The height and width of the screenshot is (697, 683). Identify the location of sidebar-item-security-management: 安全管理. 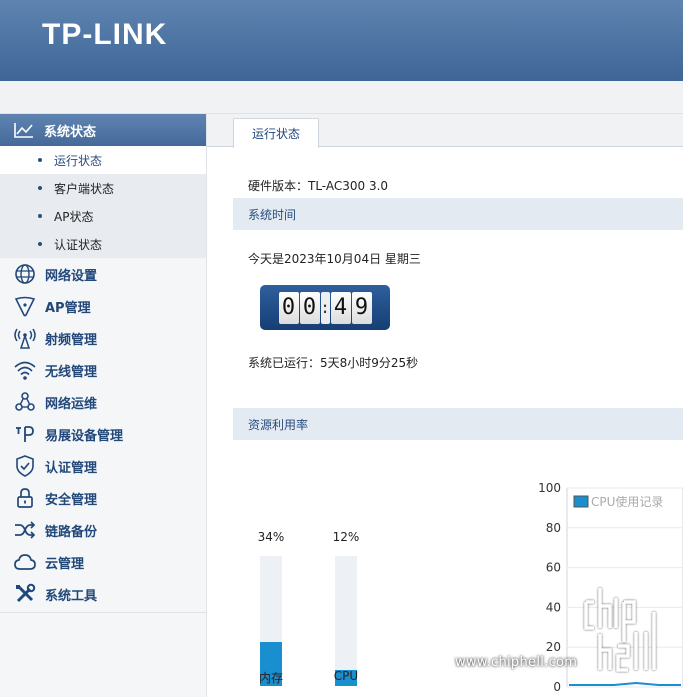
(103, 498).